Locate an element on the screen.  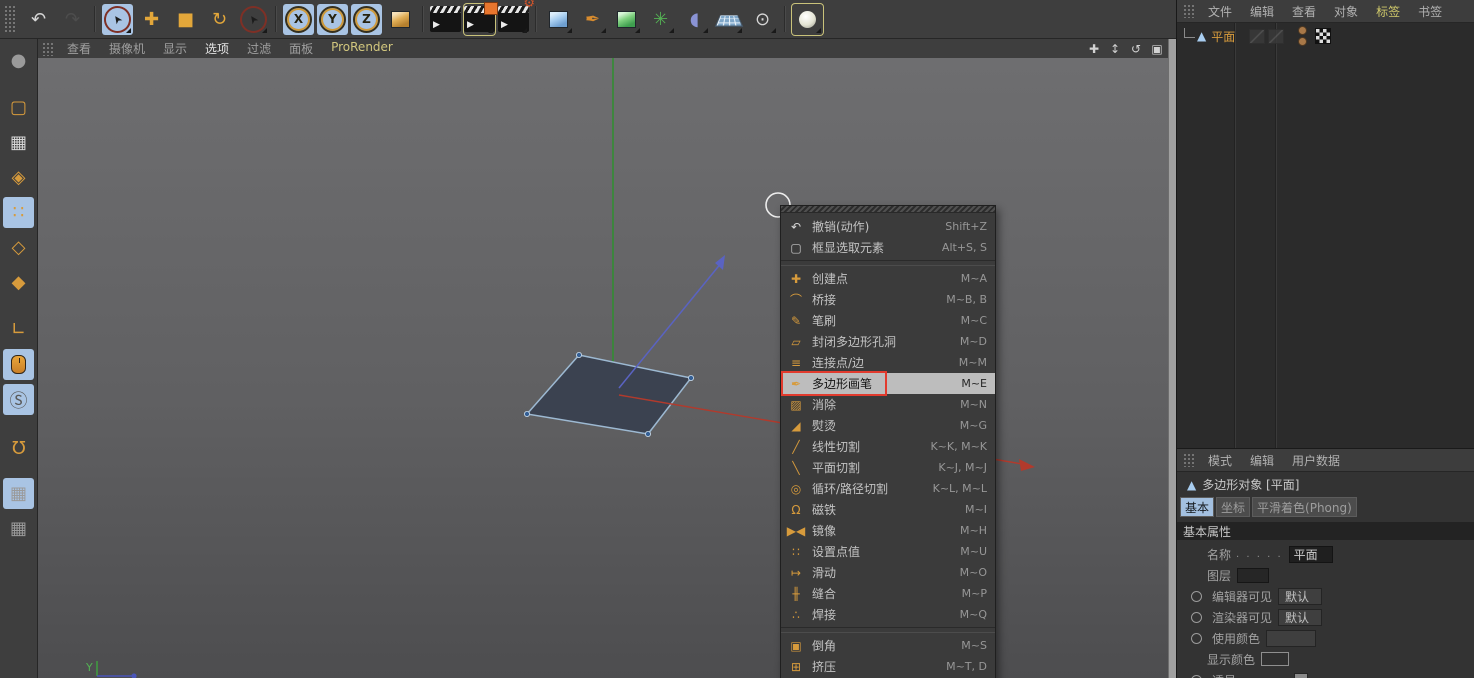
soft-selection-button: Ⓢ is located at coordinates (18, 399).